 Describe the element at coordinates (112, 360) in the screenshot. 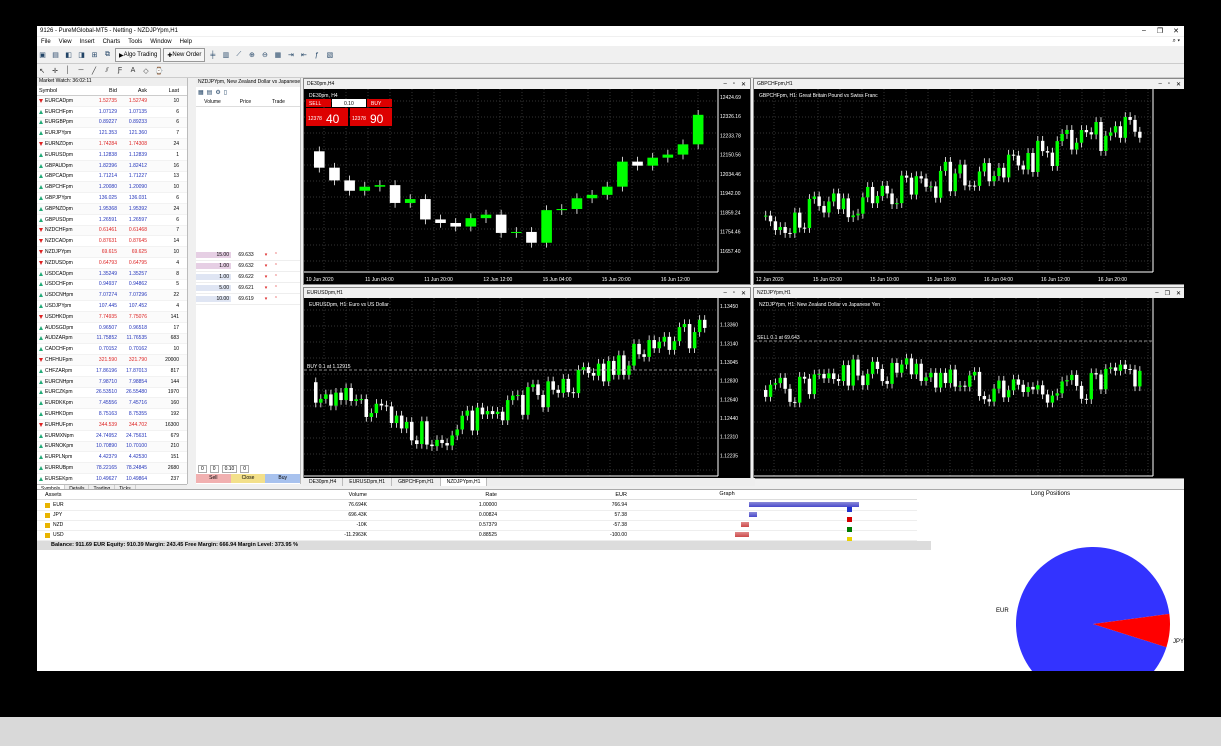

I see `market-watch-row: CHFHUFpm 321.590 321.790 20000` at that location.